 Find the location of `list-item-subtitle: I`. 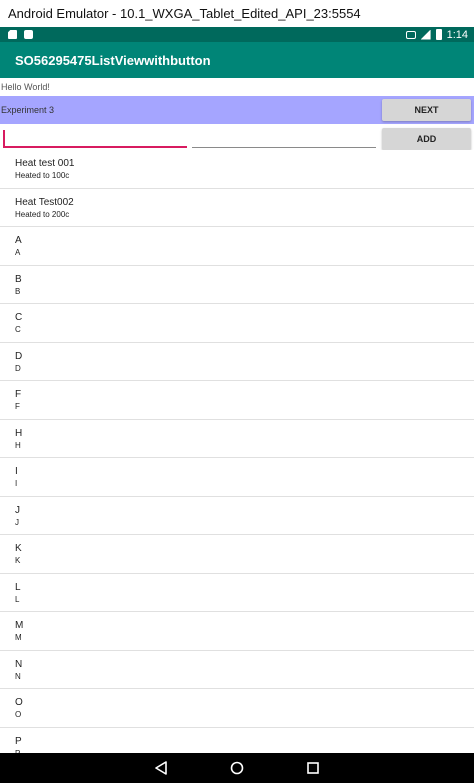

list-item-subtitle: I is located at coordinates (16, 483).